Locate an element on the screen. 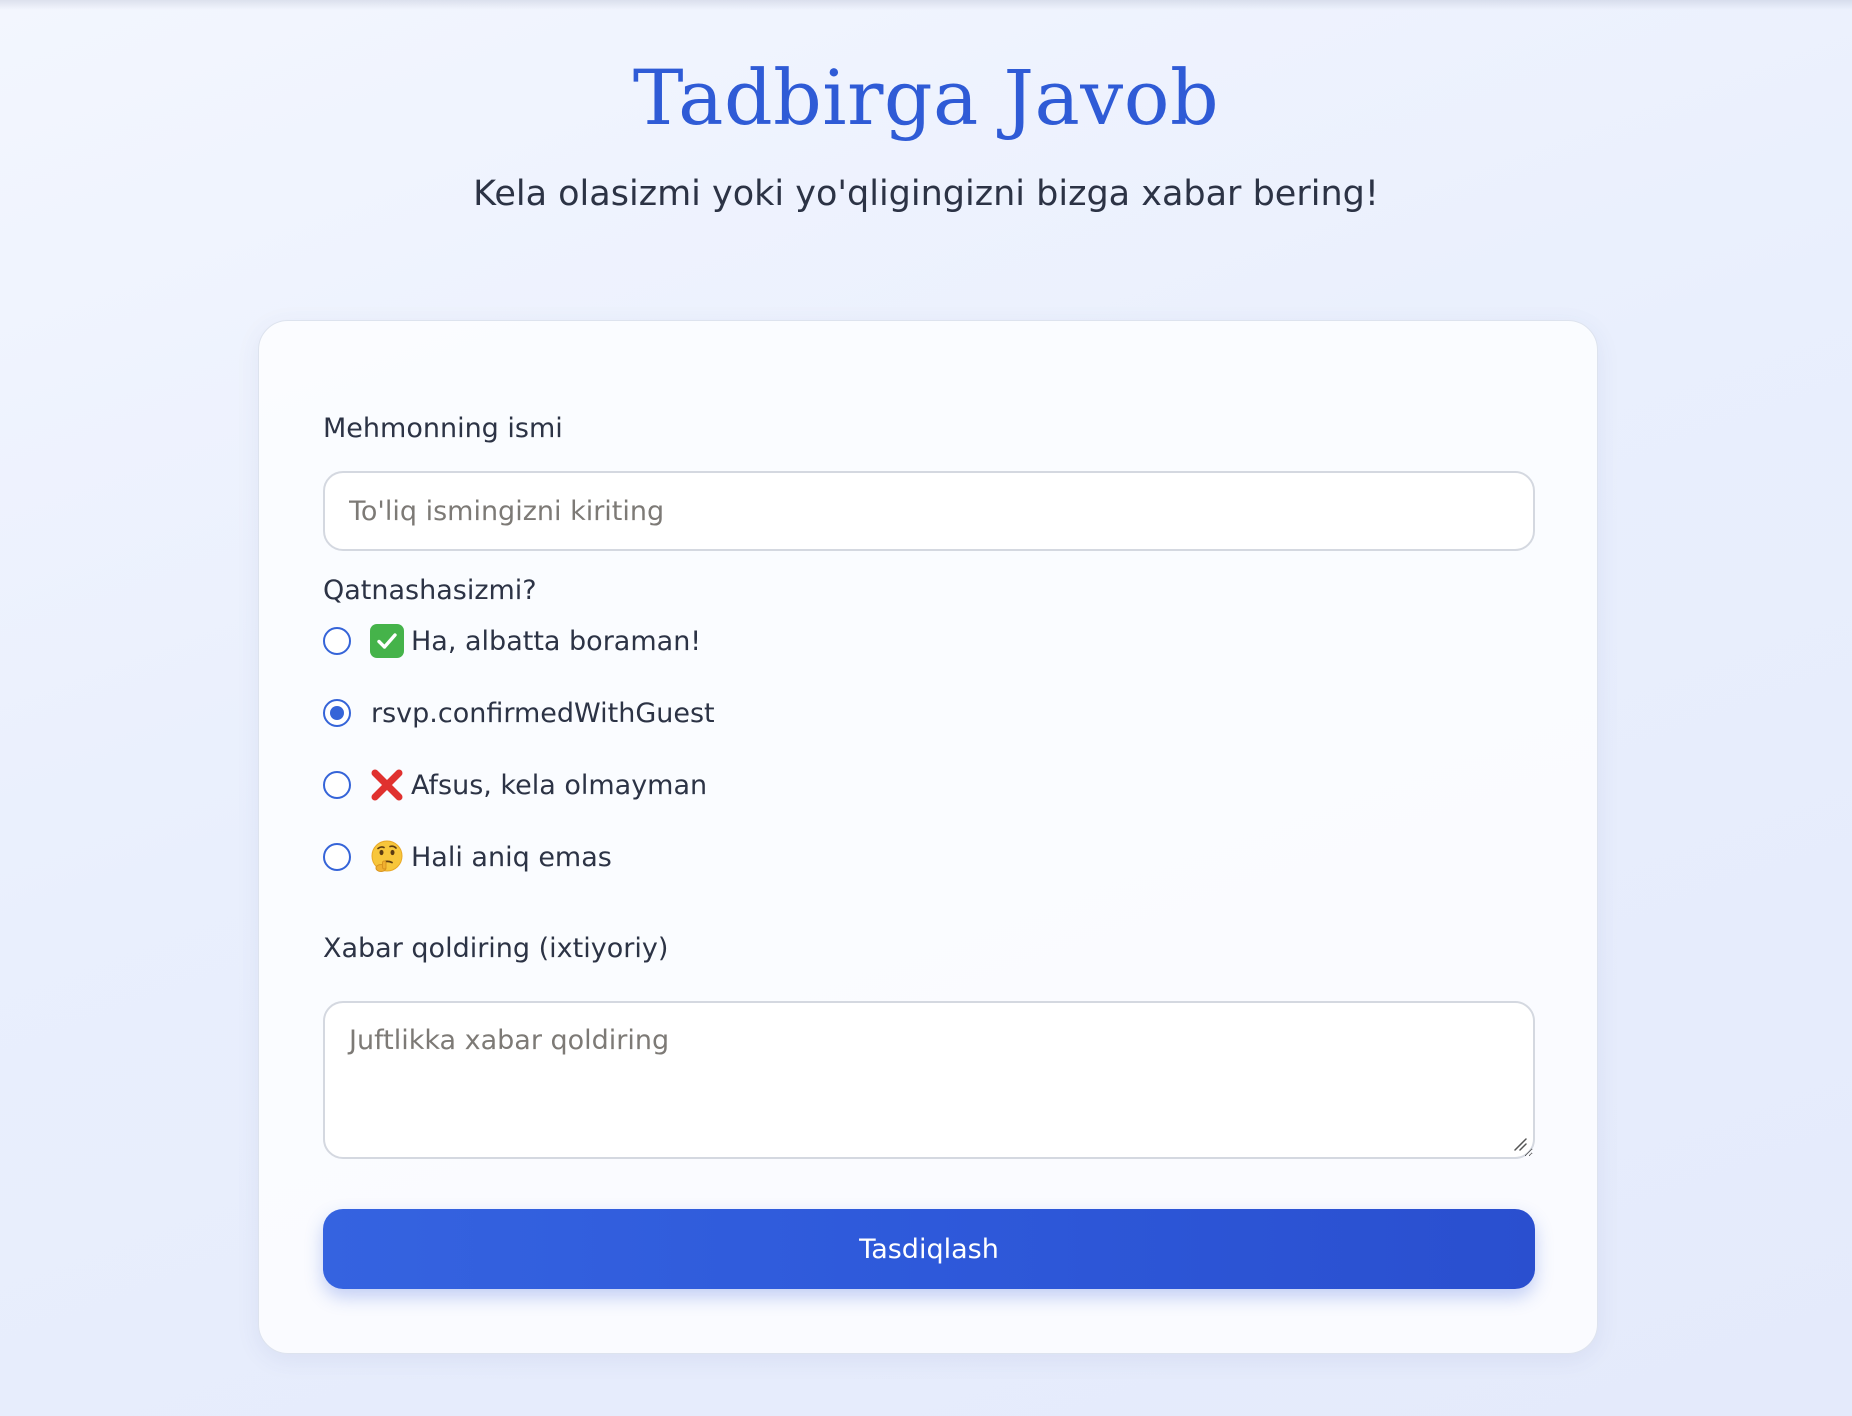 This screenshot has height=1416, width=1852. attendance-option-maybe: Hali aniq emas is located at coordinates (467, 857).